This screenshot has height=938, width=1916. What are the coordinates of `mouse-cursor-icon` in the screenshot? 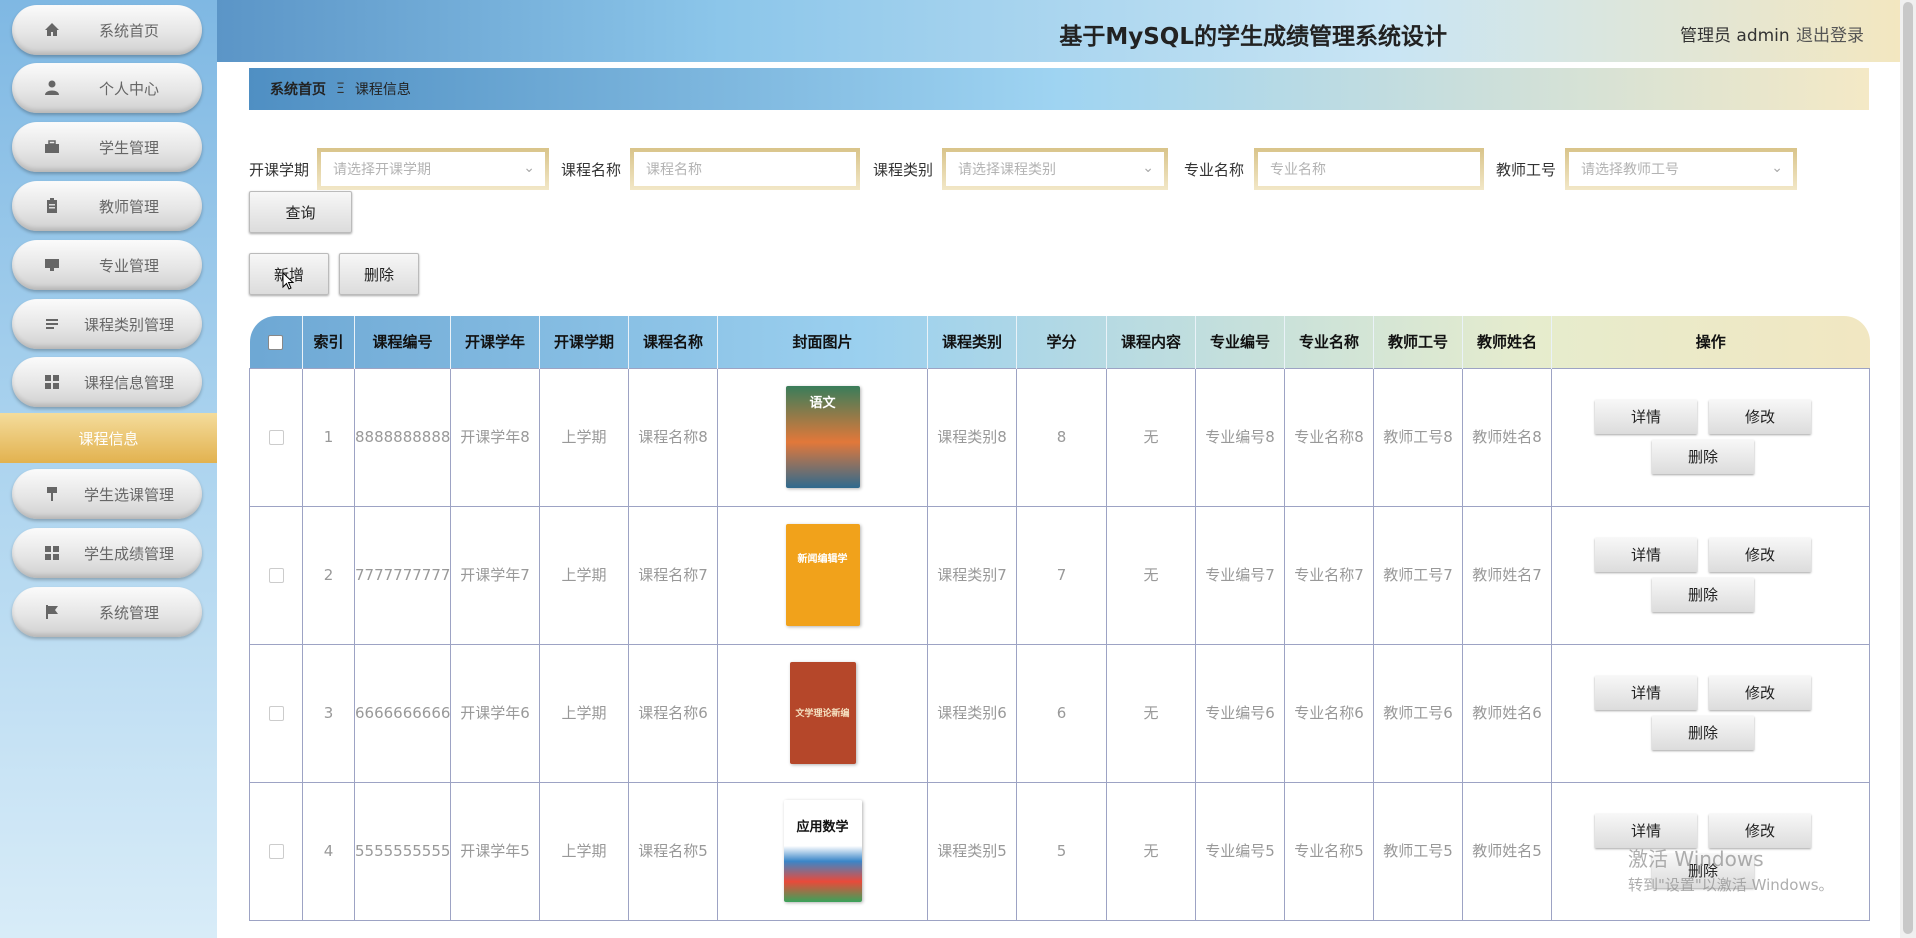 It's located at (288, 281).